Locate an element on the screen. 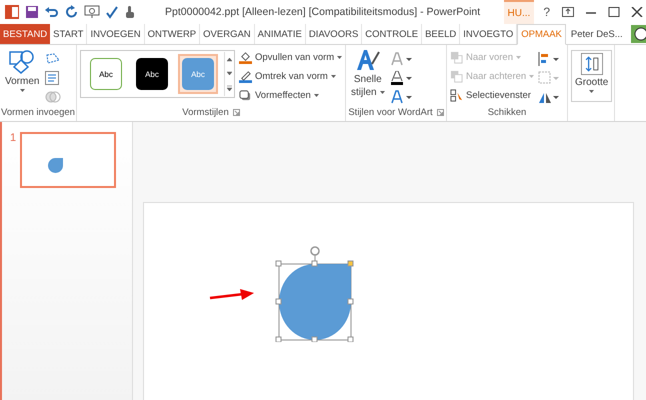  bring-forward-icon is located at coordinates (456, 57).